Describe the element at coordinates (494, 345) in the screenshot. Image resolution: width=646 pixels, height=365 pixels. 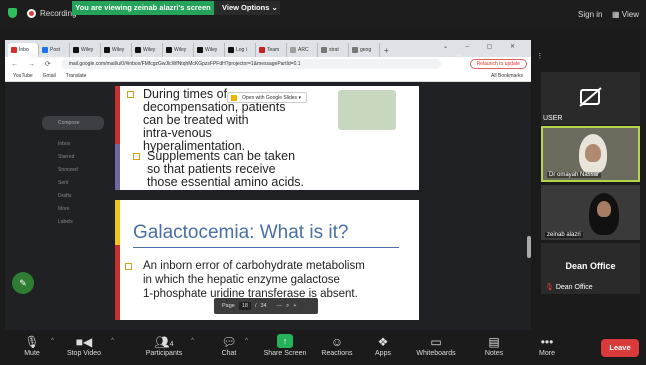
I see `notes-button: ▤ Notes` at that location.